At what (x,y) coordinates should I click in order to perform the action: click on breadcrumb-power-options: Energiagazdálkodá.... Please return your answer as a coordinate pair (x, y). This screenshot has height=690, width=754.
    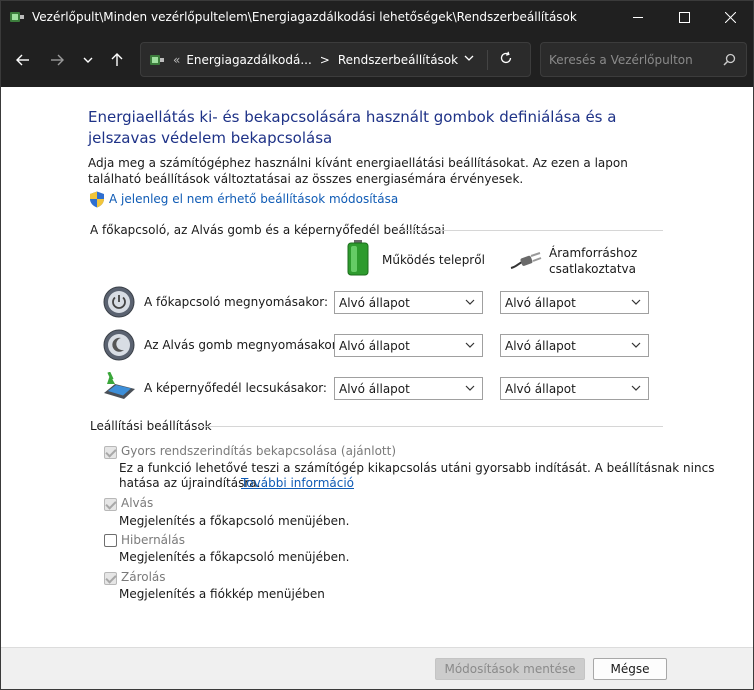
    Looking at the image, I should click on (248, 60).